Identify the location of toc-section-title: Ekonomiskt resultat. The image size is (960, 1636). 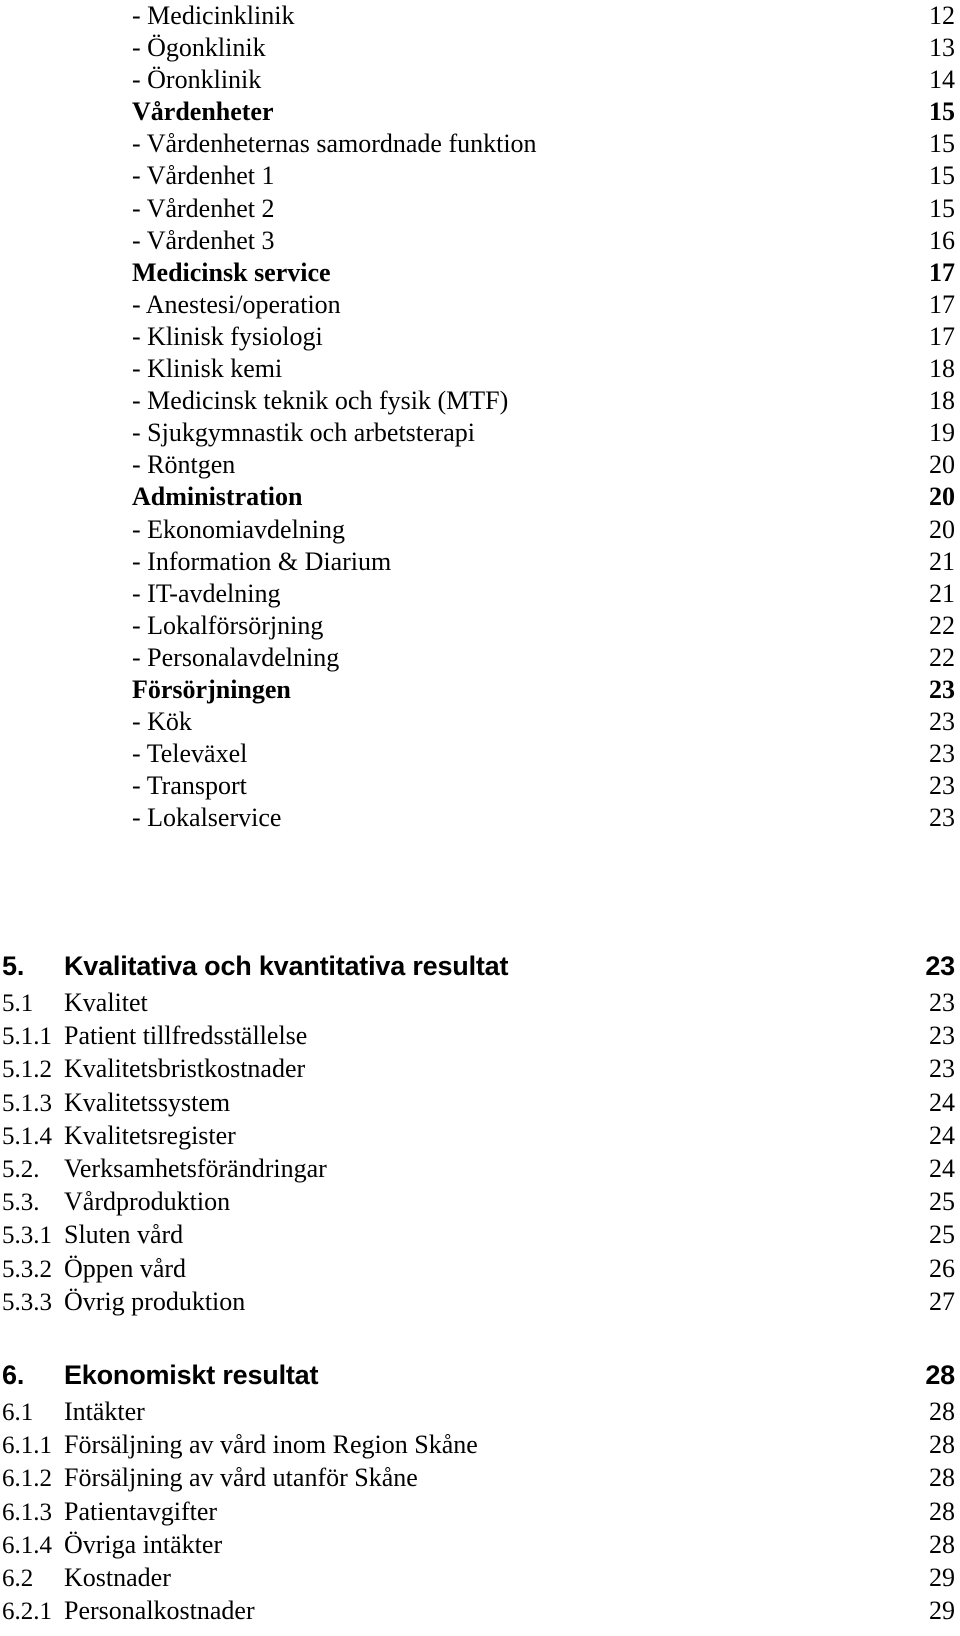
(191, 1375).